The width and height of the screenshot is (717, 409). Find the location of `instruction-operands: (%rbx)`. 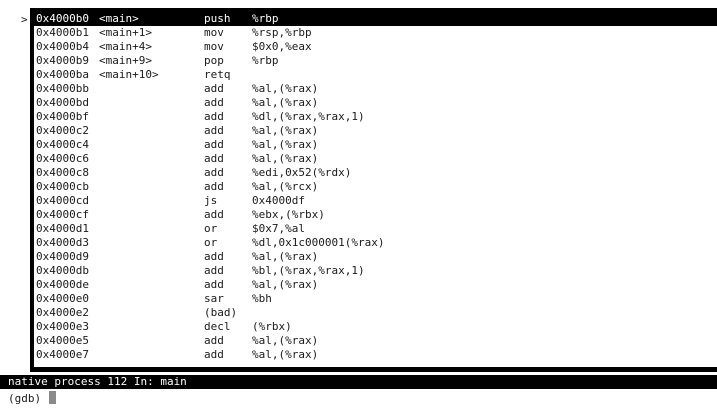

instruction-operands: (%rbx) is located at coordinates (272, 326).